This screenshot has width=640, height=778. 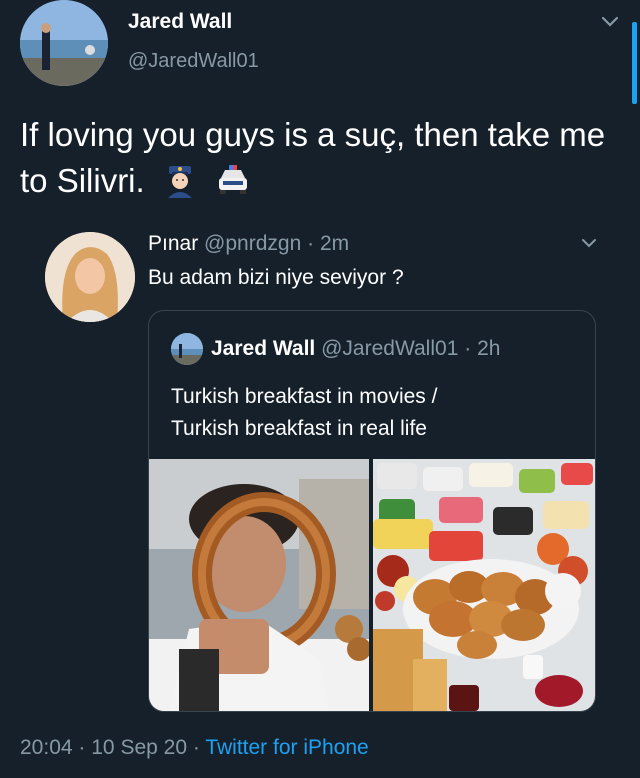 What do you see at coordinates (276, 277) in the screenshot?
I see `reply-text: Bu adam bizi niye seviyor ?` at bounding box center [276, 277].